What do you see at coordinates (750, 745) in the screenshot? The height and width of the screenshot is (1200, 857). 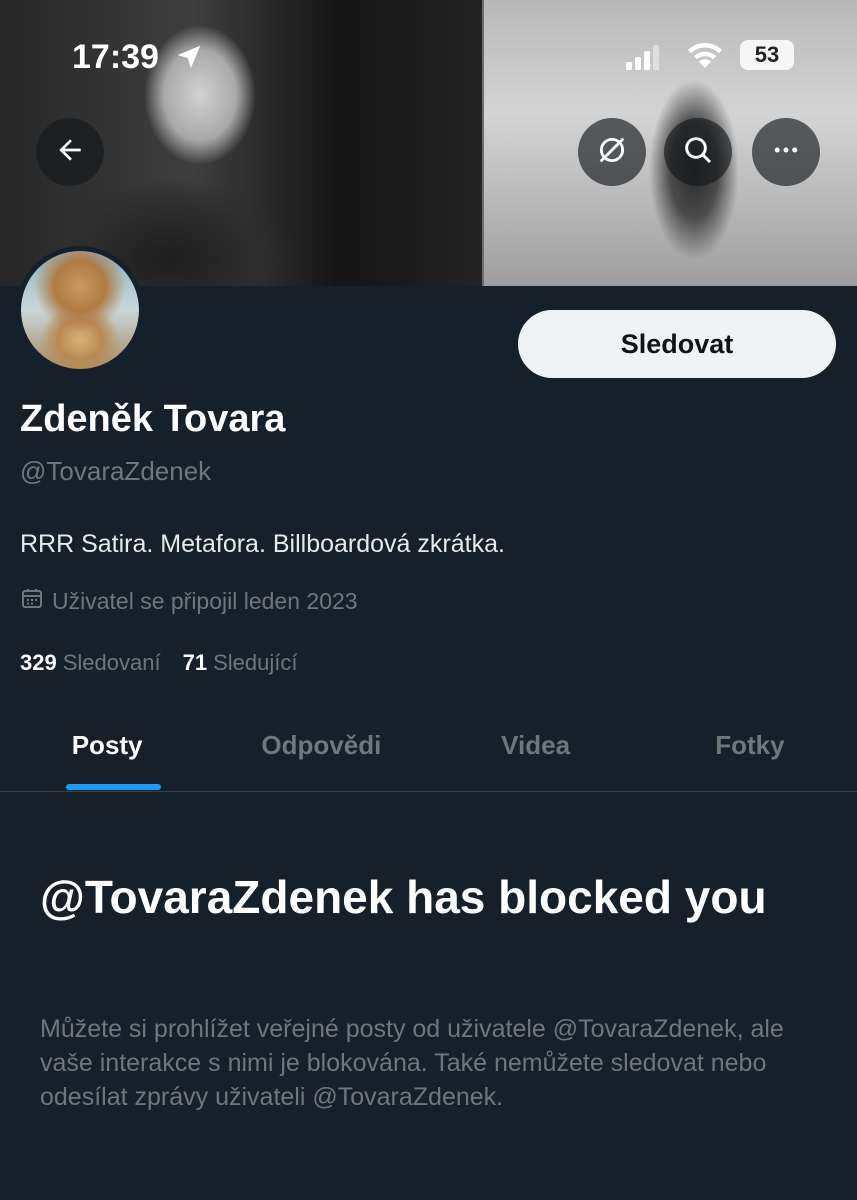 I see `tab-fotky: Fotky` at bounding box center [750, 745].